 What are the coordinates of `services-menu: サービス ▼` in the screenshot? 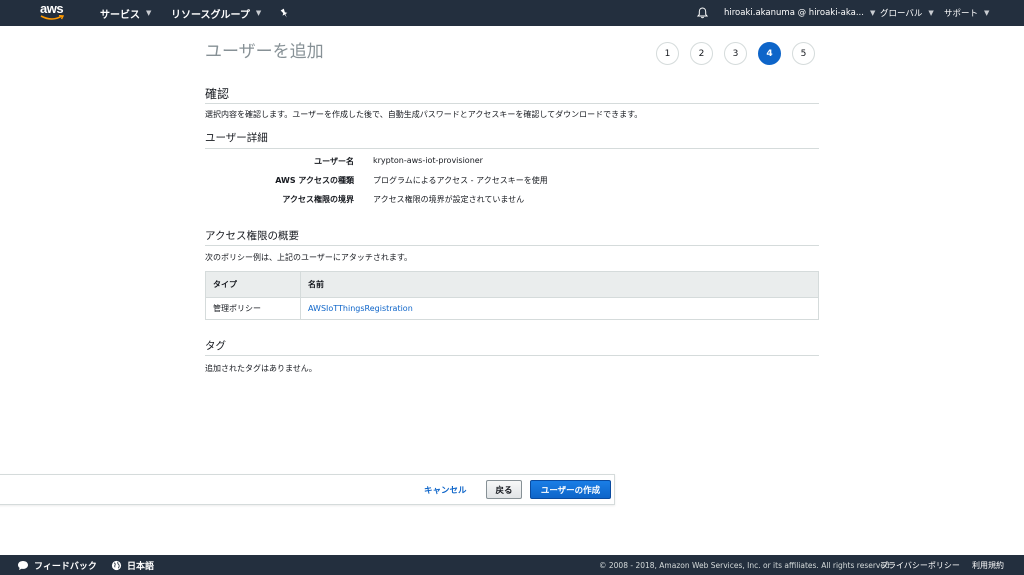 It's located at (125, 13).